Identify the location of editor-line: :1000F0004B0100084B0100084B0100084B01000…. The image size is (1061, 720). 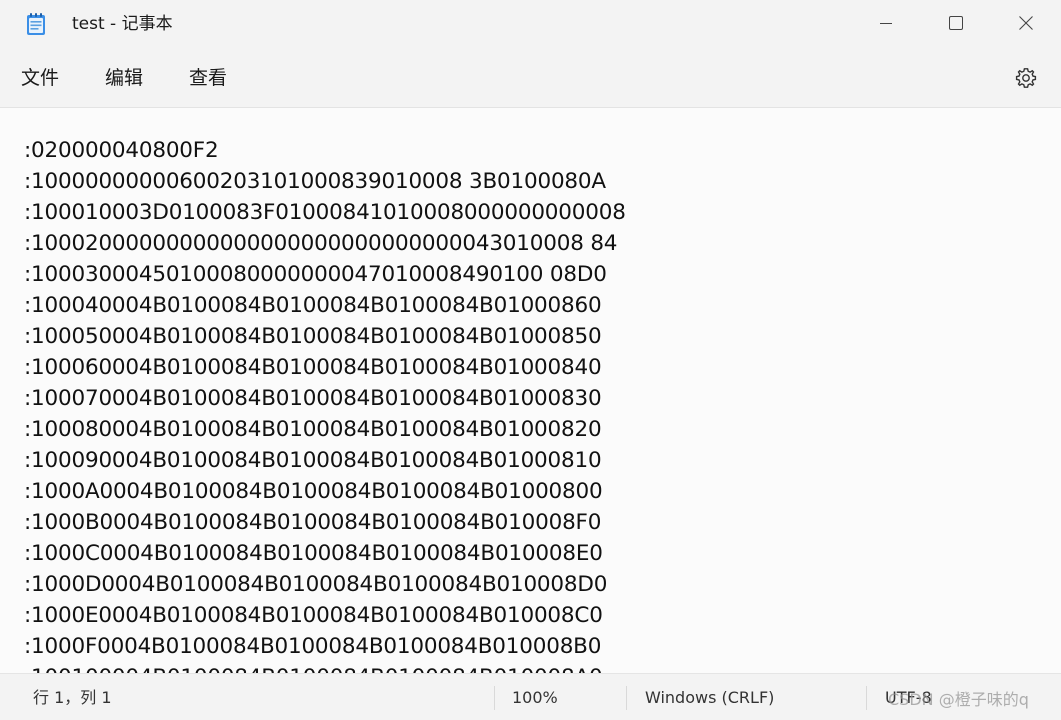
(313, 646).